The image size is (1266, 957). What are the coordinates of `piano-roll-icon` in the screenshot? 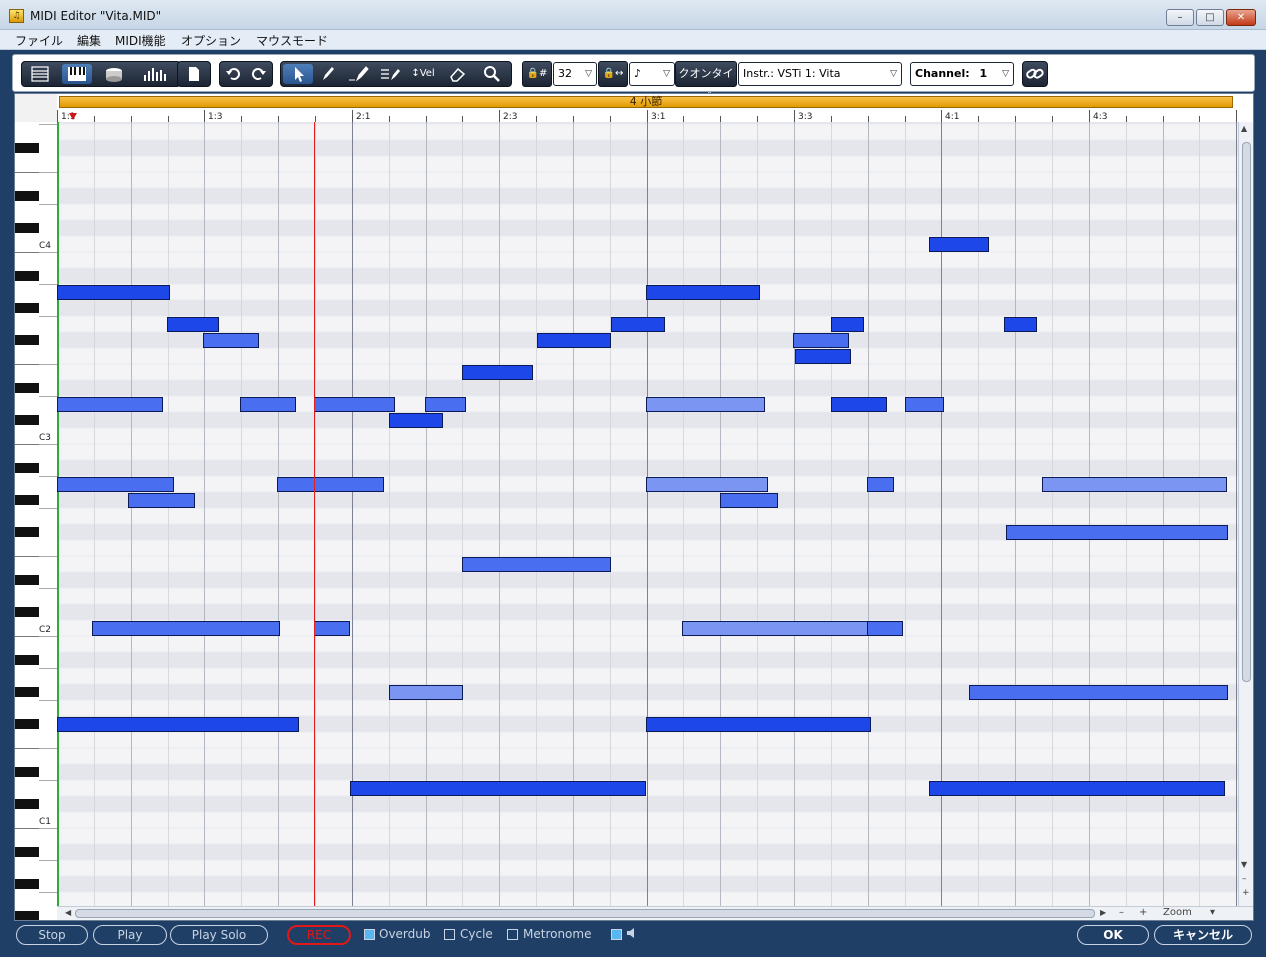 It's located at (77, 74).